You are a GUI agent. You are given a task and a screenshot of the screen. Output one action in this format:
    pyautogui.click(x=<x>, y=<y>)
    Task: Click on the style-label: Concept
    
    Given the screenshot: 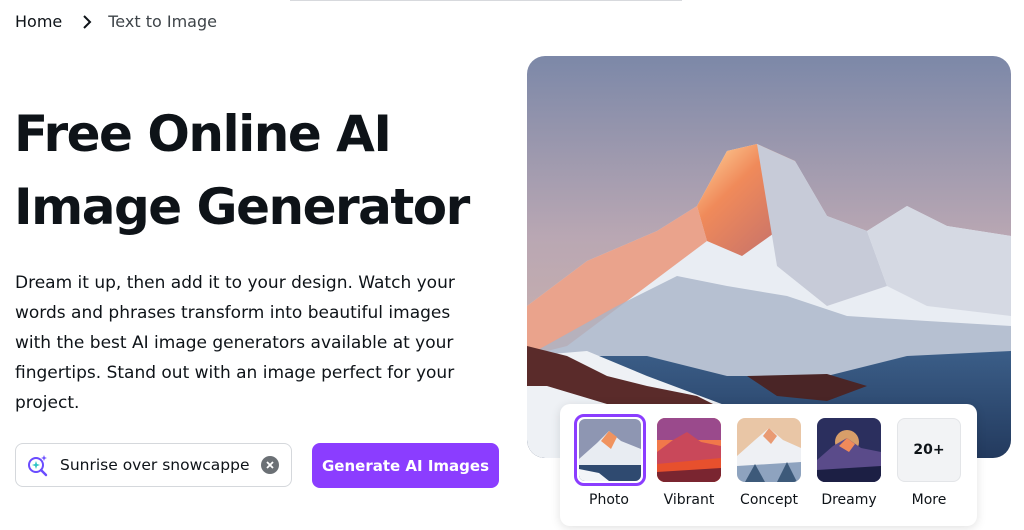 What is the action you would take?
    pyautogui.click(x=769, y=500)
    